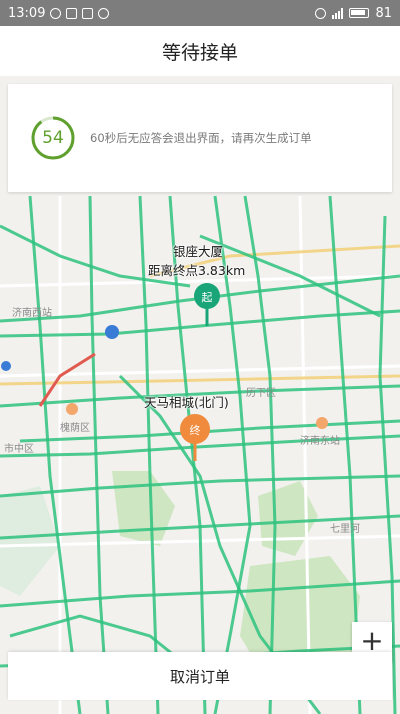  Describe the element at coordinates (261, 393) in the screenshot. I see `poi-label: 历下区` at that location.